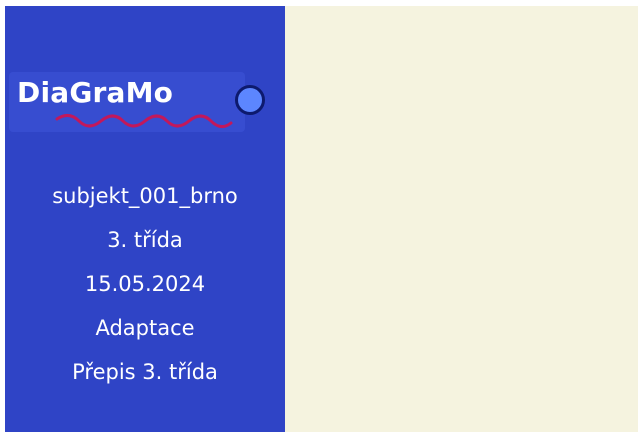  I want to click on blue-dot-icon, so click(250, 100).